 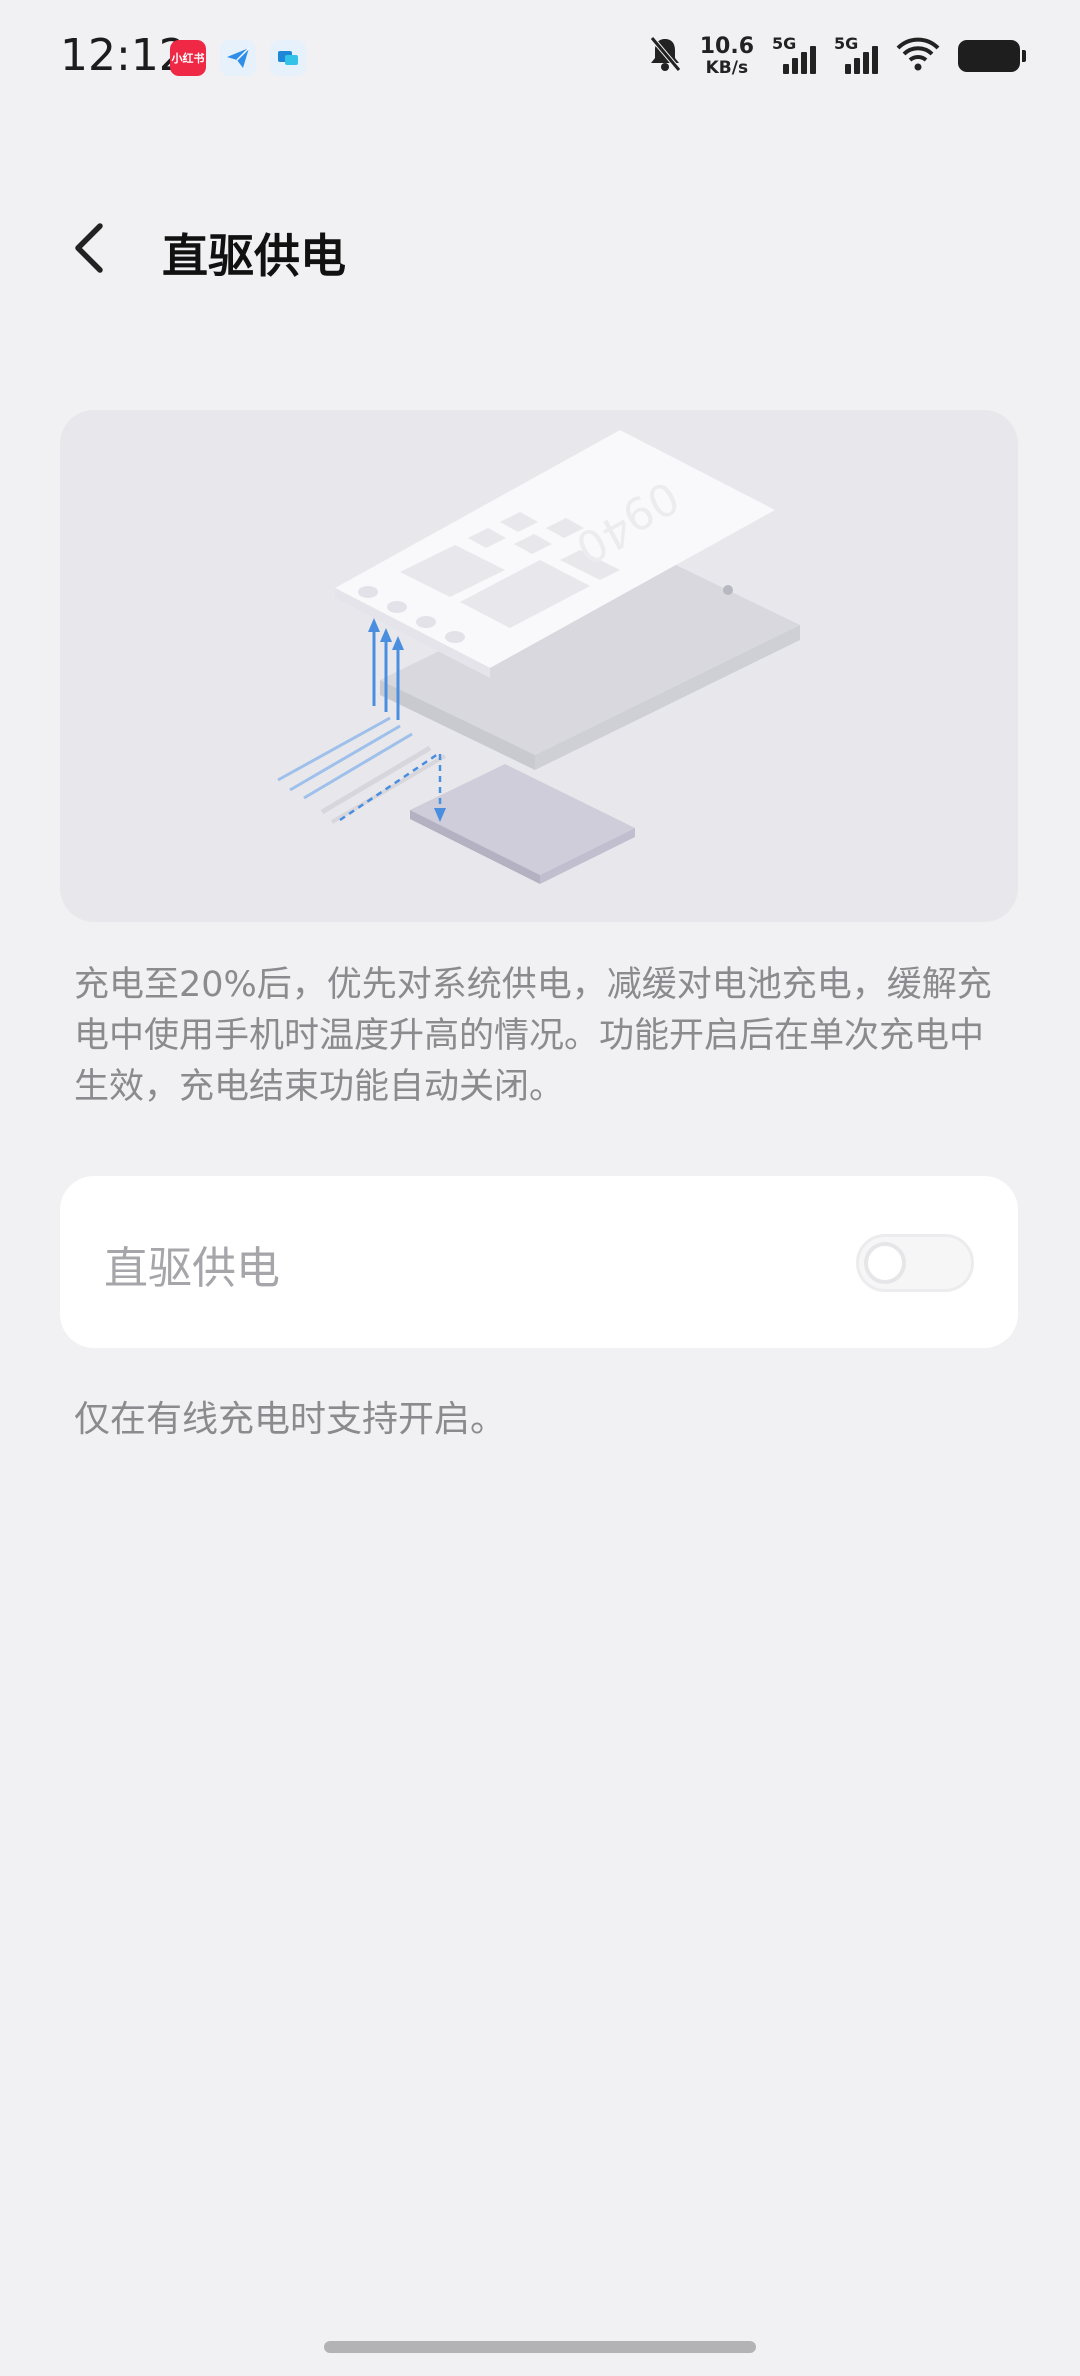 I want to click on xiaohongshu-app-icon: 小红书, so click(x=188, y=58).